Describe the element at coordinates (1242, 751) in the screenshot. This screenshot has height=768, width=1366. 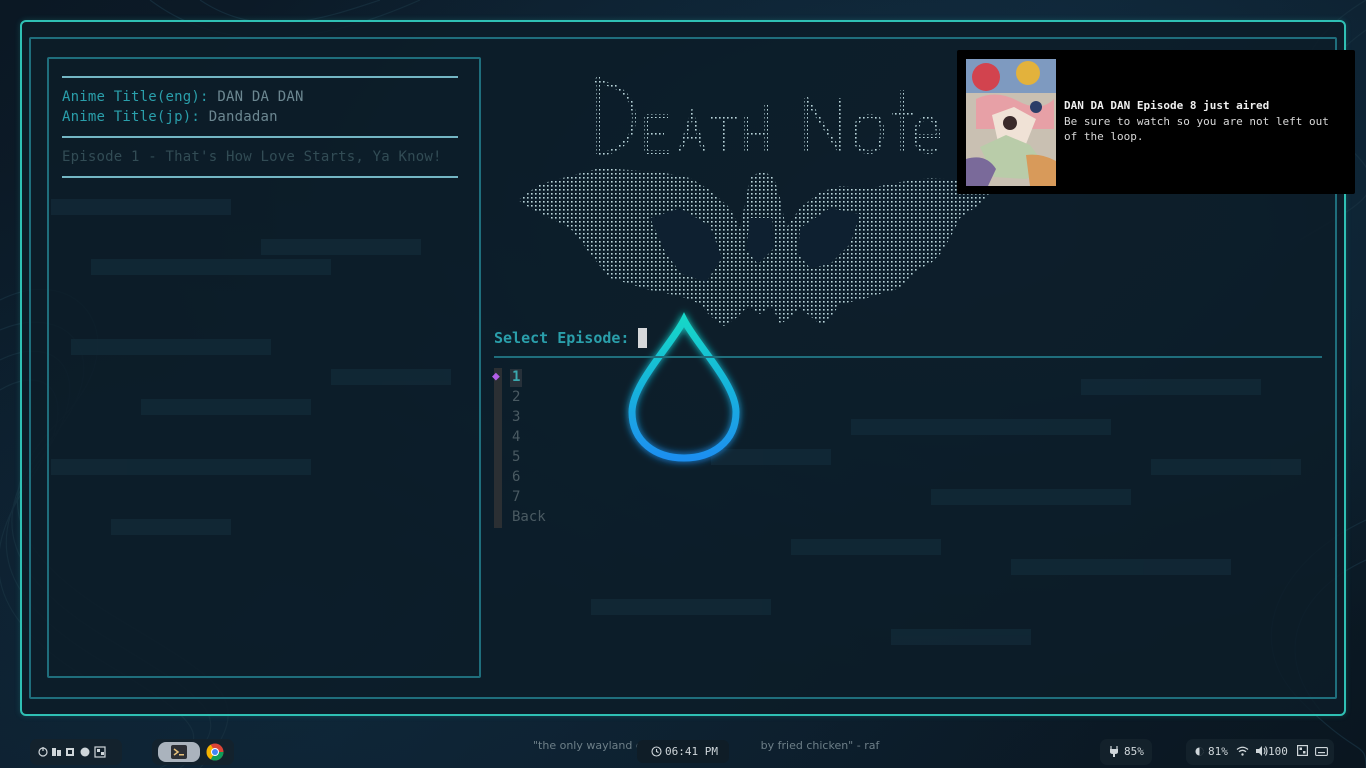
I see `wifi-icon` at that location.